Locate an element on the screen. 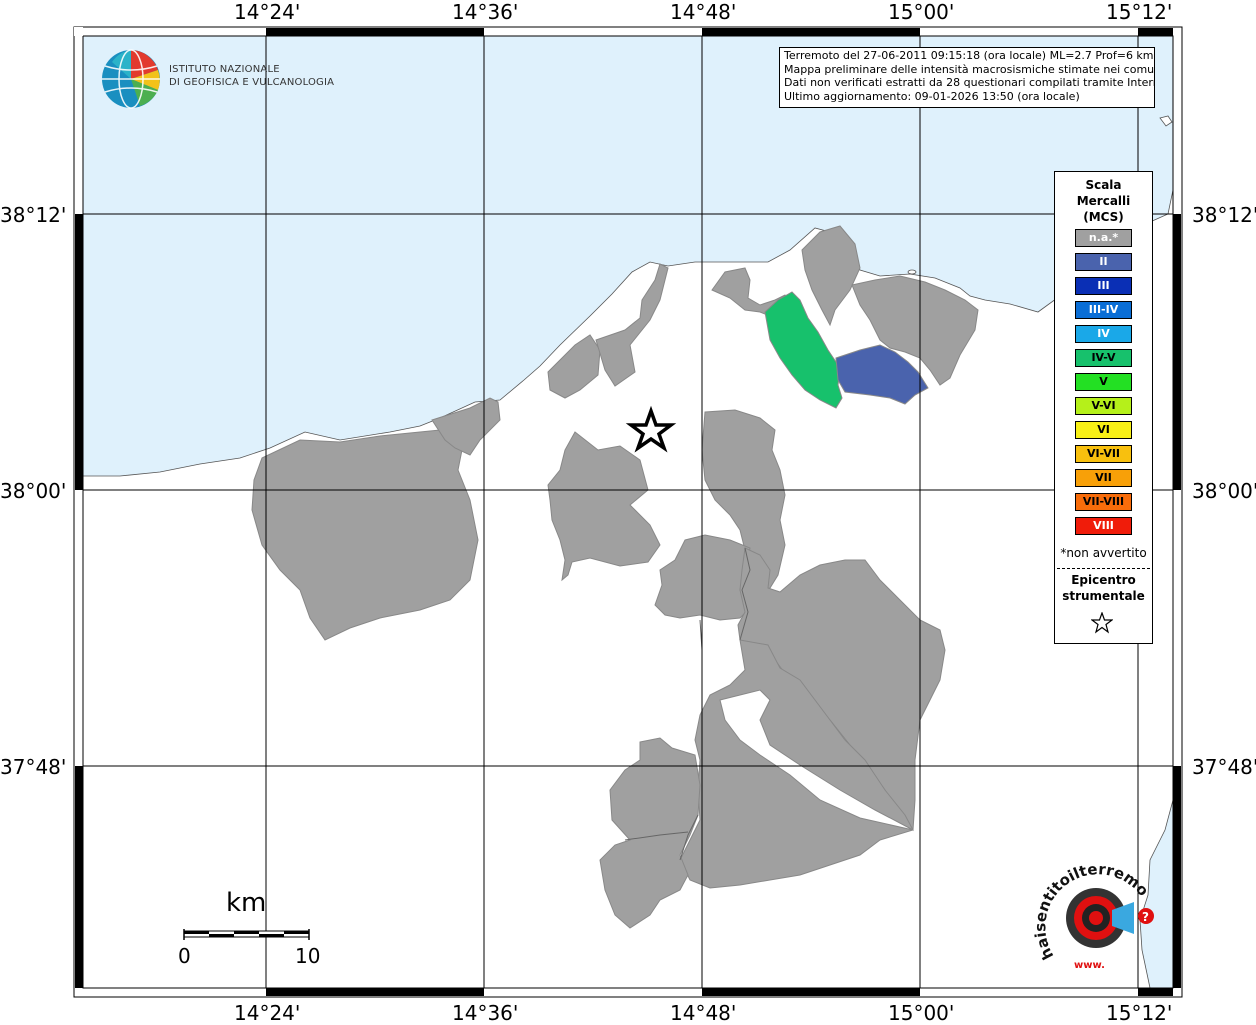  x-tick-bottom-3: 14°48' is located at coordinates (703, 1013).